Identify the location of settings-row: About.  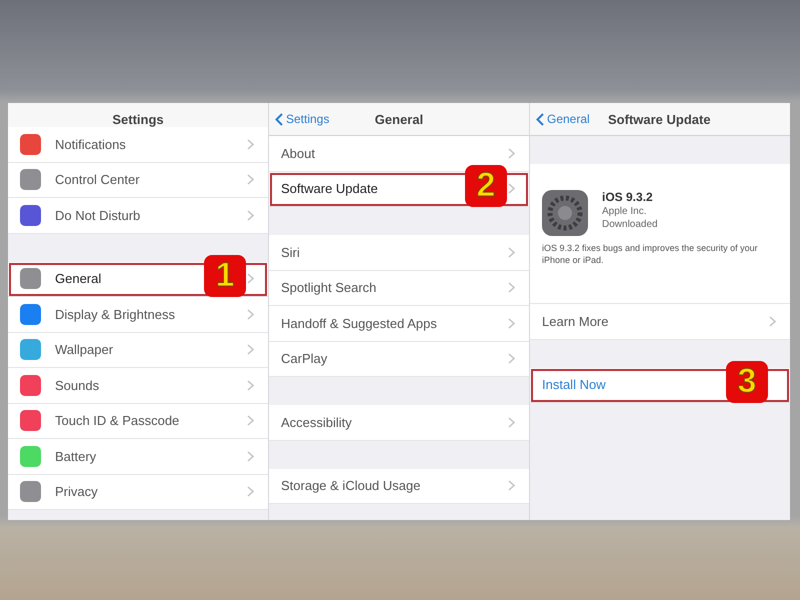
(399, 154).